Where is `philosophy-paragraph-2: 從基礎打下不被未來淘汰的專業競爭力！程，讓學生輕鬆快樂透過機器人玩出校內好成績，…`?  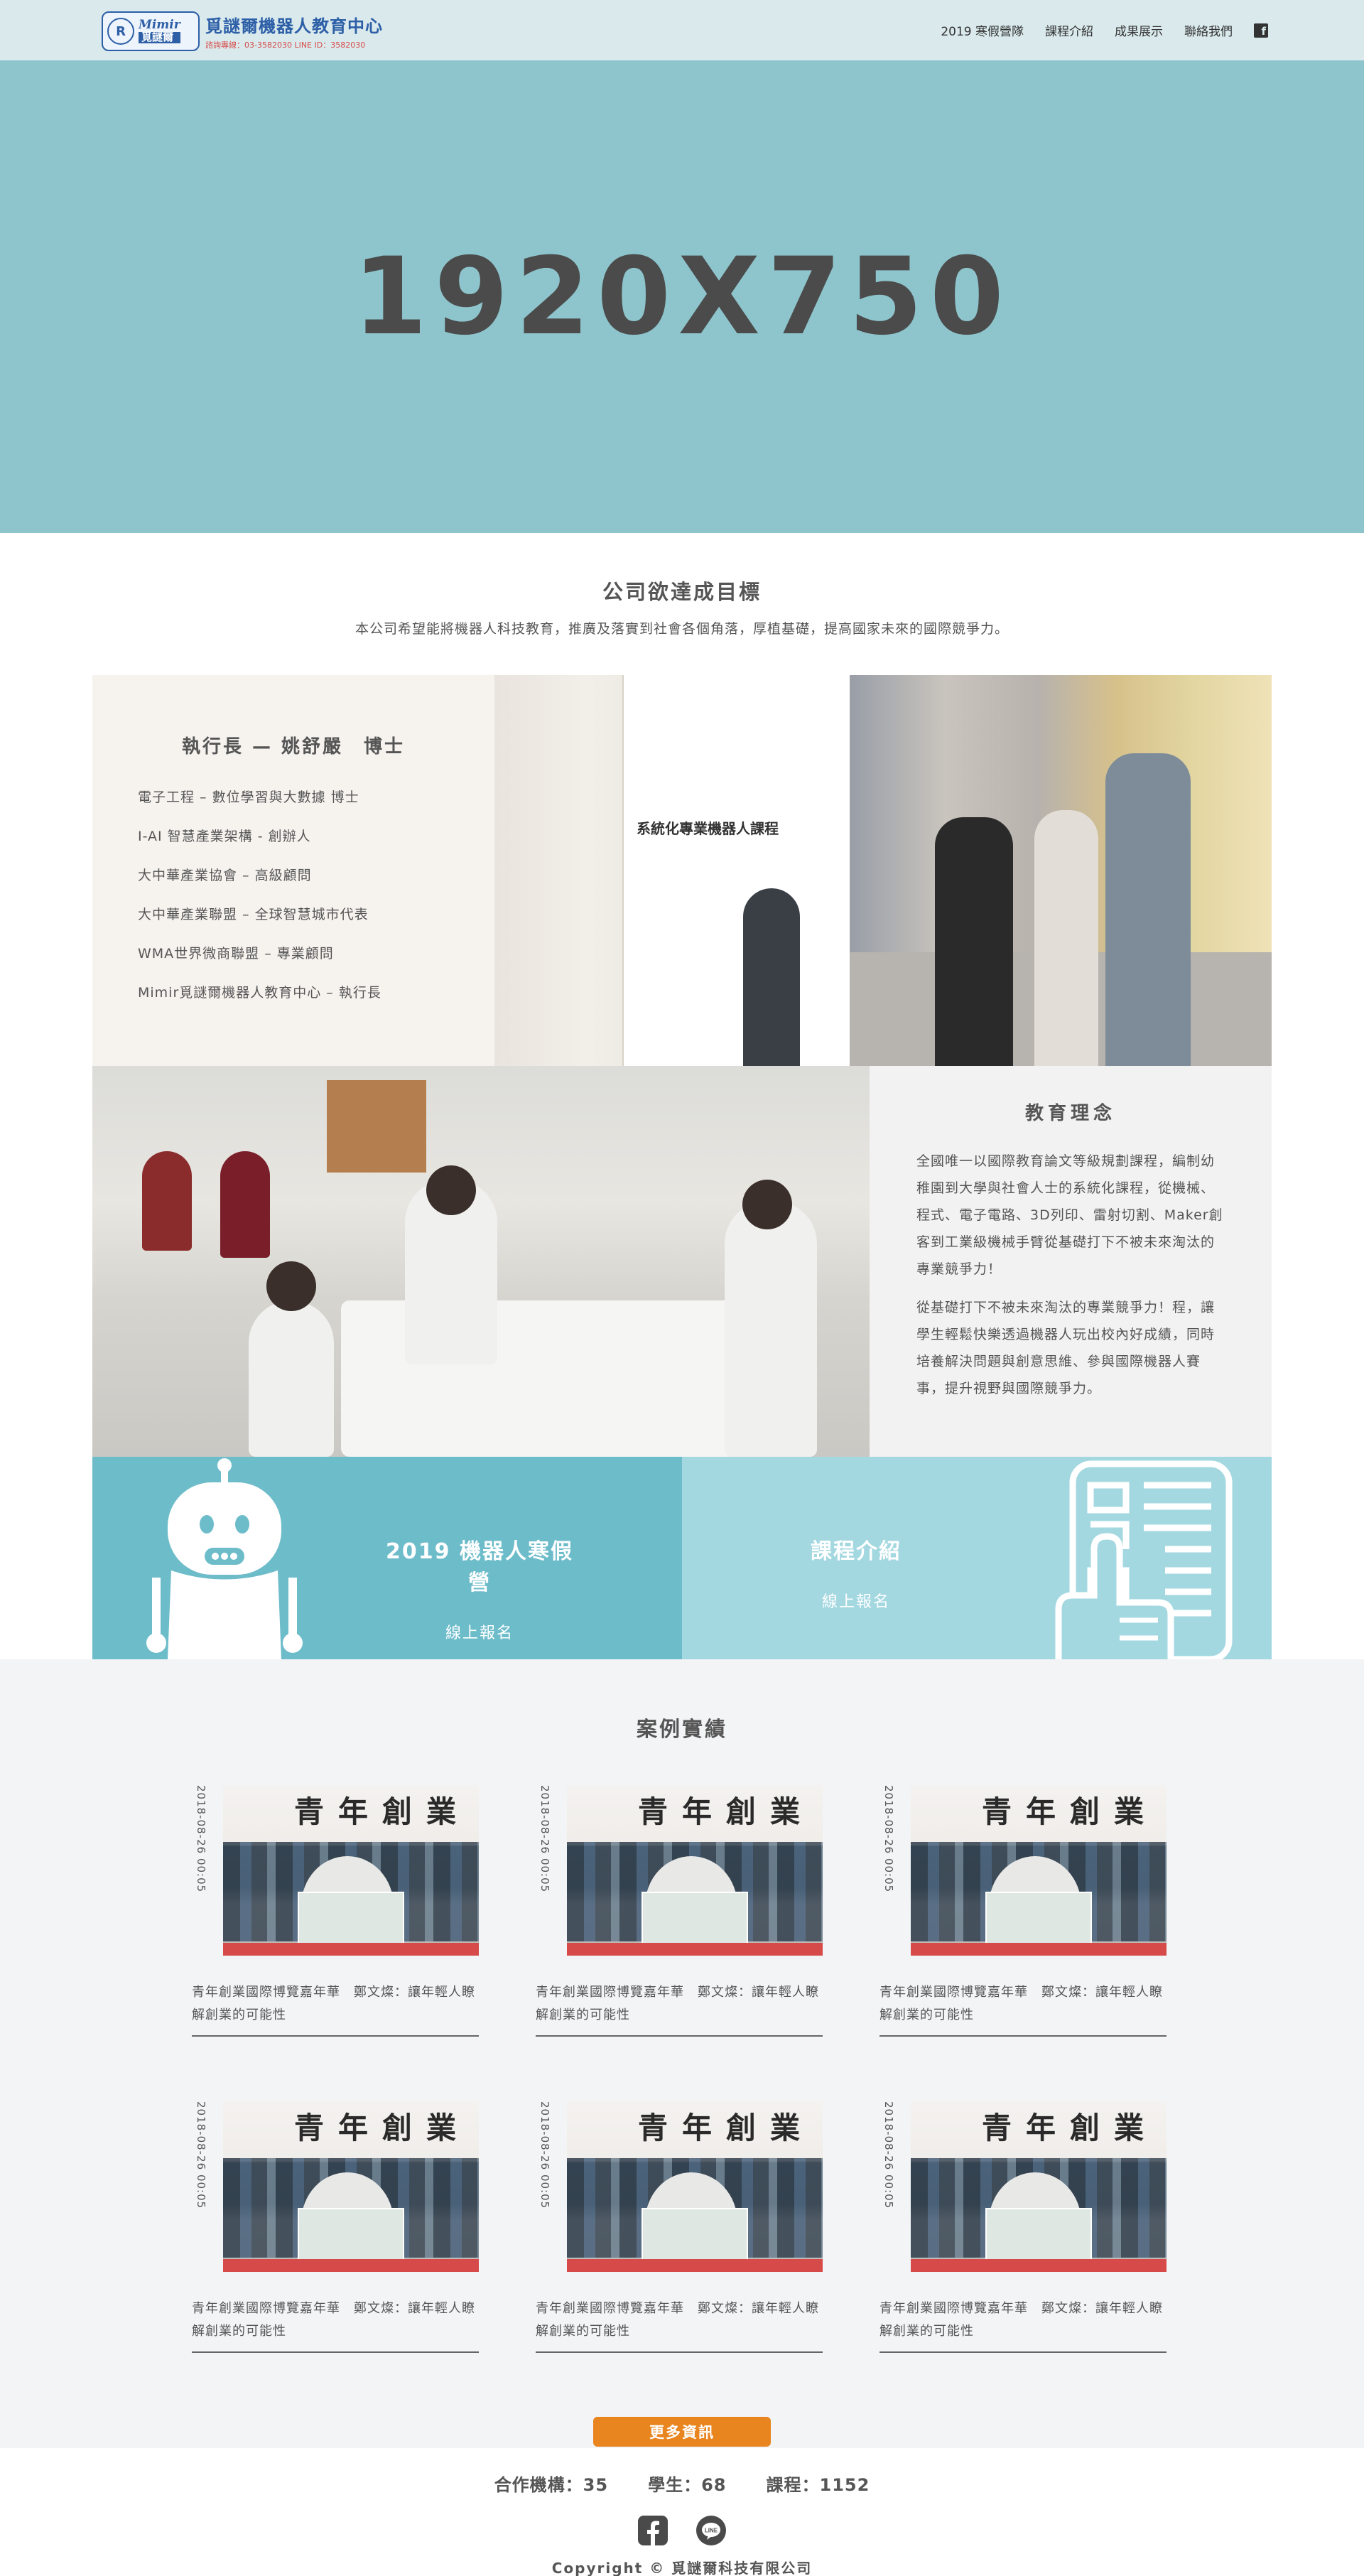 philosophy-paragraph-2: 從基礎打下不被未來淘汰的專業競爭力！程，讓學生輕鬆快樂透過機器人玩出校內好成績，… is located at coordinates (1066, 1348).